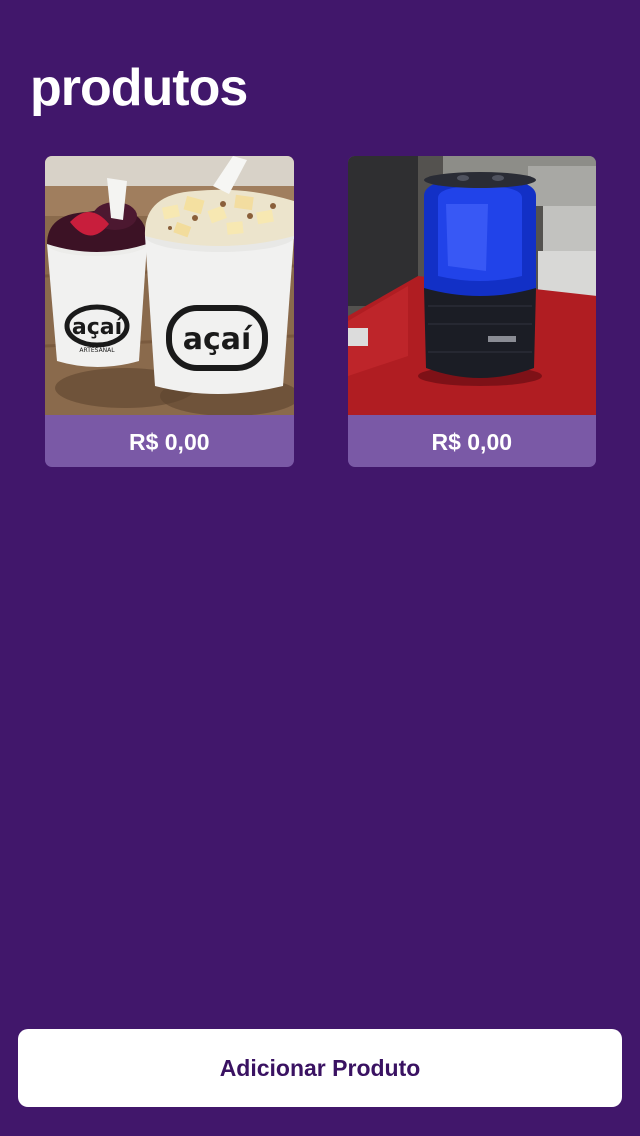 This screenshot has width=640, height=1136. I want to click on product-card: açaí ARTESANAL açaí R$ 0,00, so click(169, 311).